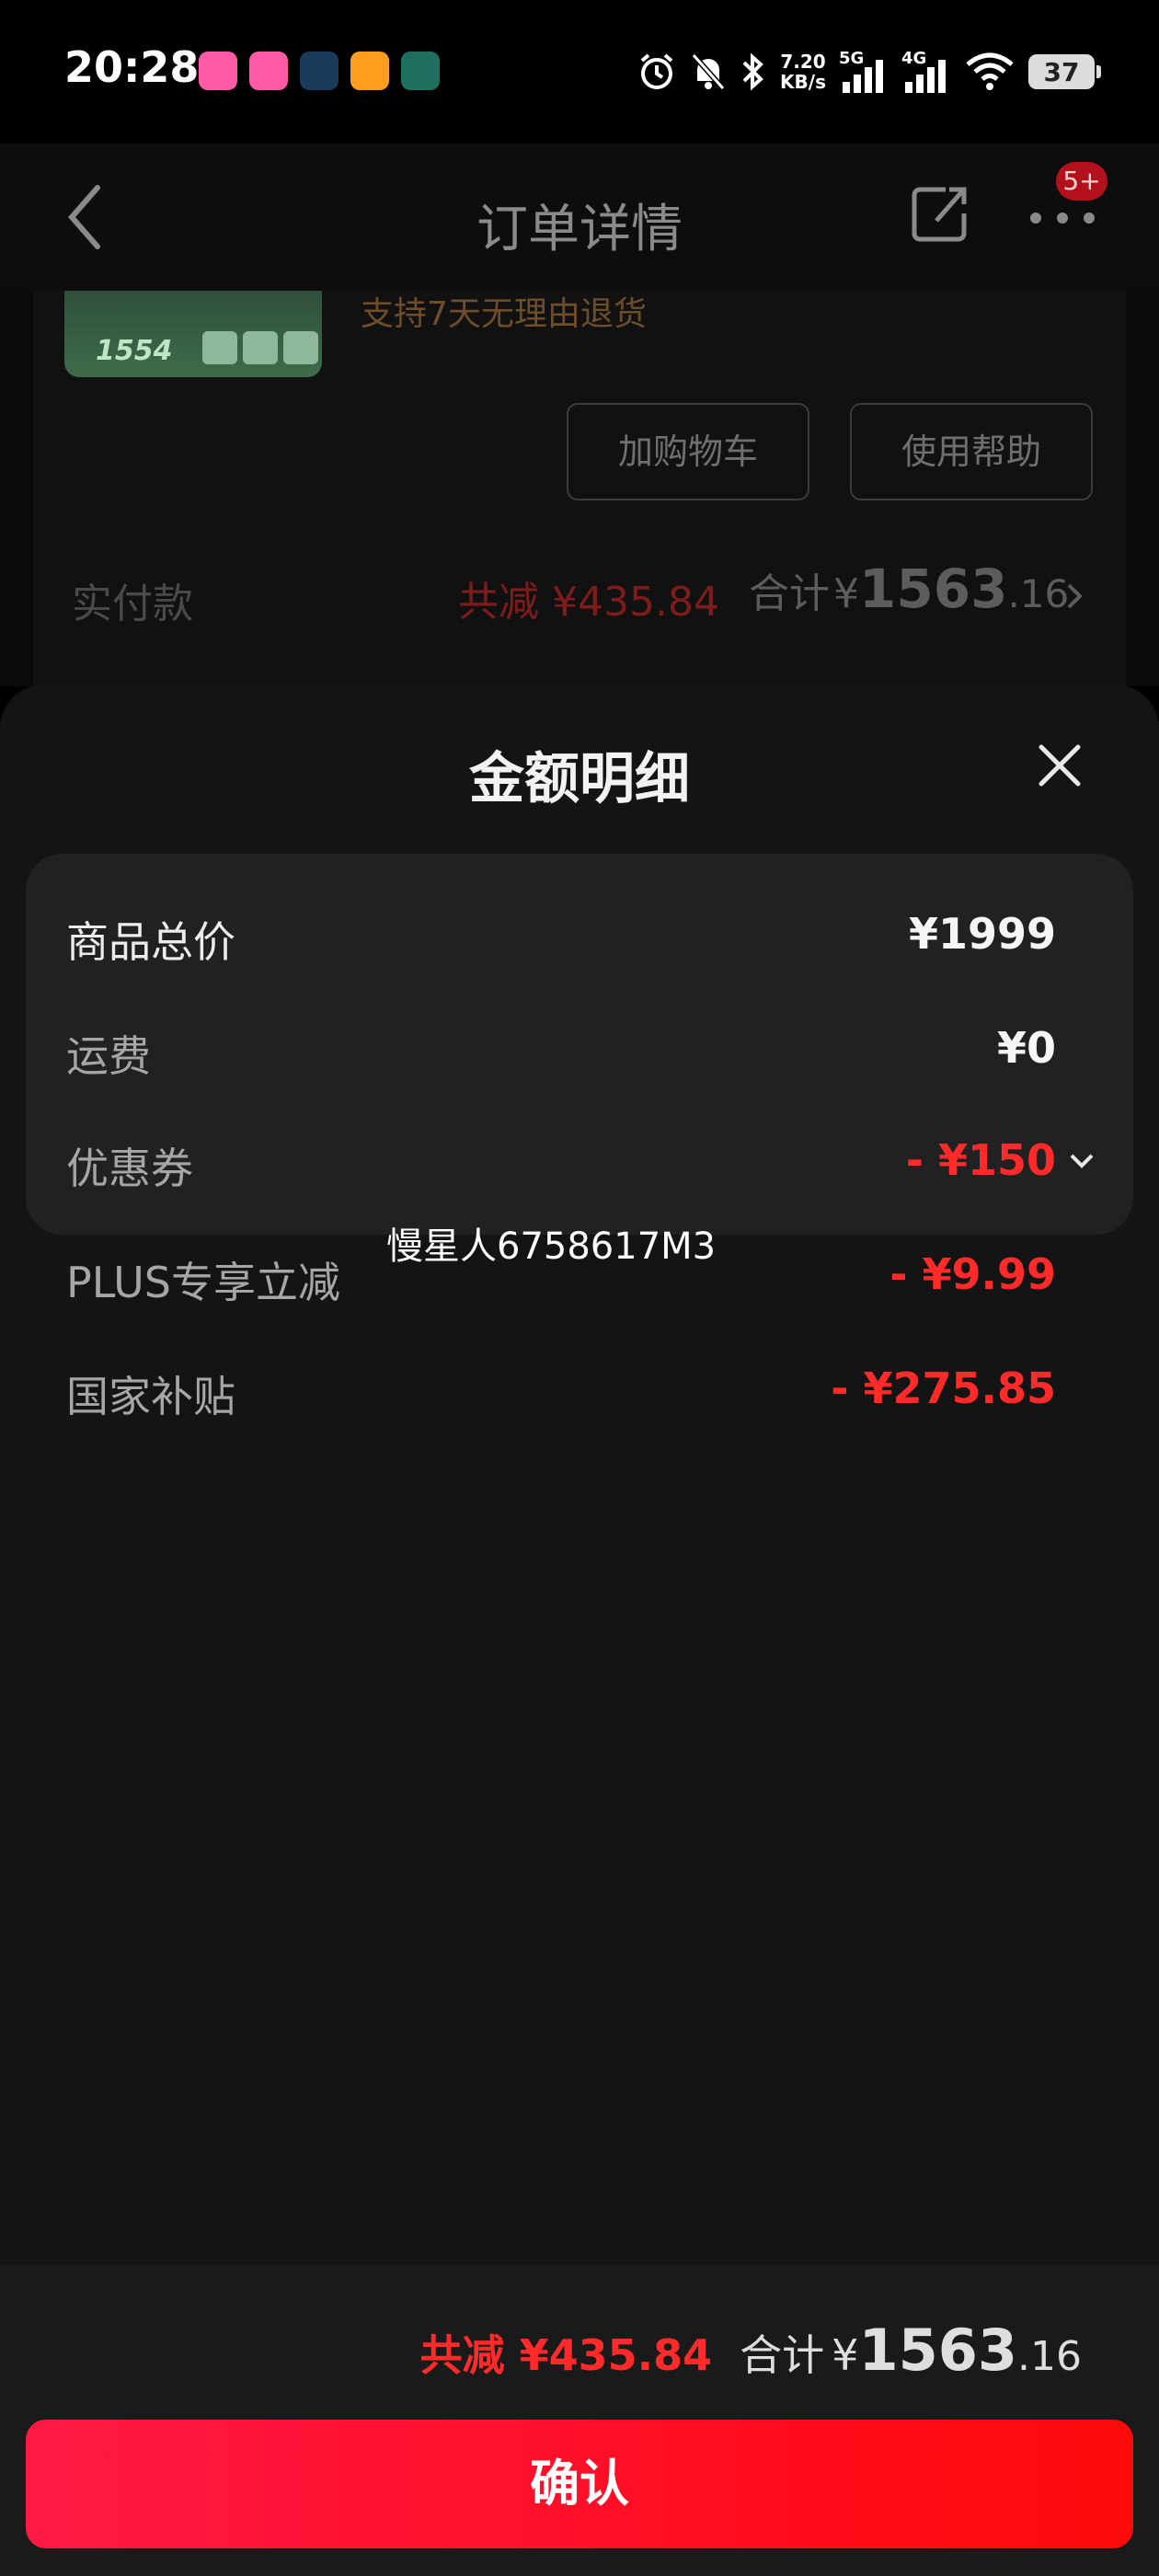 The height and width of the screenshot is (2576, 1159). What do you see at coordinates (1074, 596) in the screenshot?
I see `chevron-right-icon` at bounding box center [1074, 596].